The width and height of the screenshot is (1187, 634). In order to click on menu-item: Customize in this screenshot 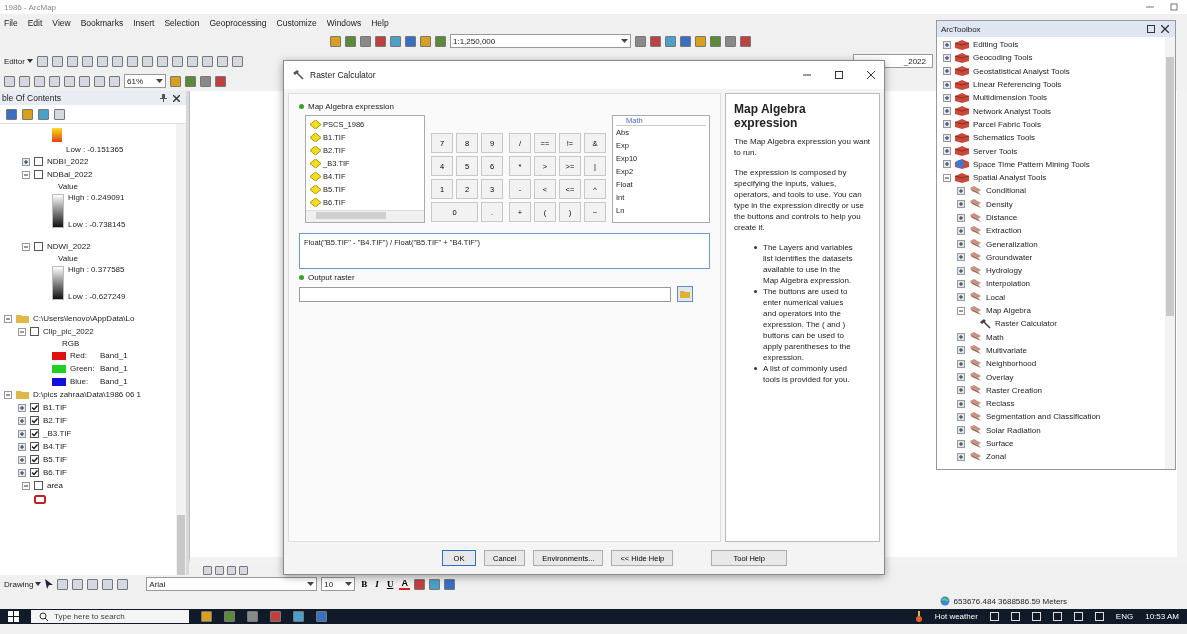, I will do `click(296, 22)`.